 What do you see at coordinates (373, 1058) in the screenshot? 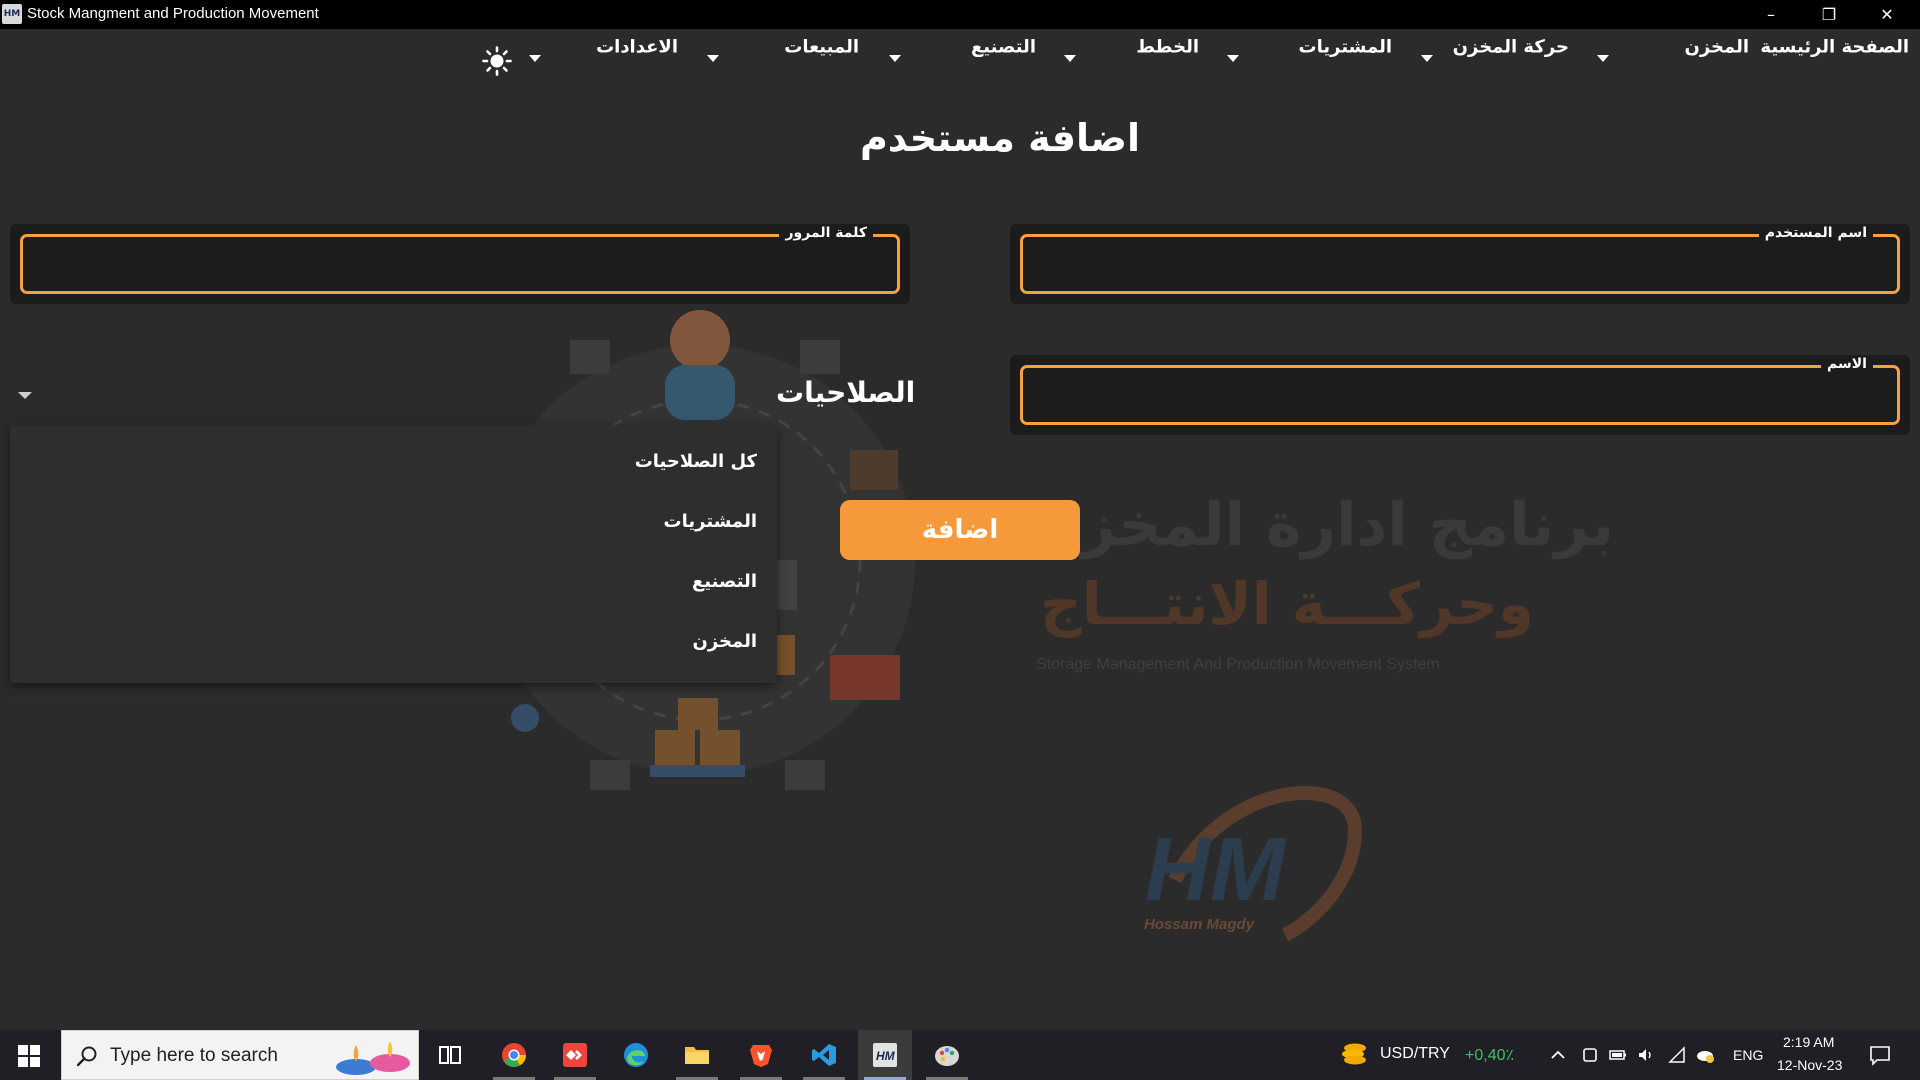
I see `diwali-lamp-icon` at bounding box center [373, 1058].